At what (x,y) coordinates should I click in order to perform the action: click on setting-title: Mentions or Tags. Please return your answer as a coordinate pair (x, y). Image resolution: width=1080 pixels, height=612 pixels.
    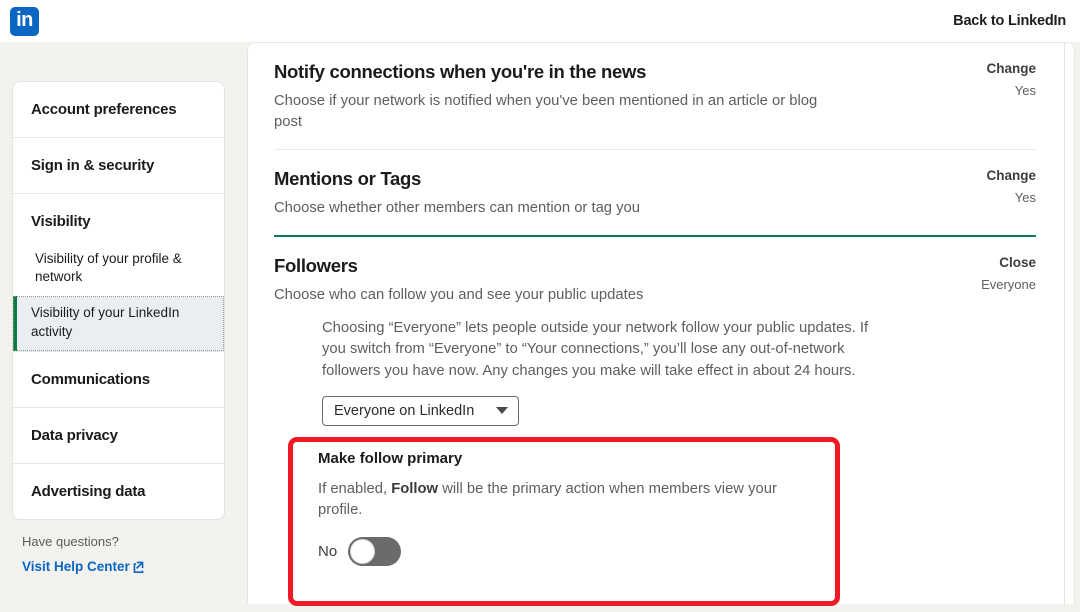
    Looking at the image, I should click on (347, 178).